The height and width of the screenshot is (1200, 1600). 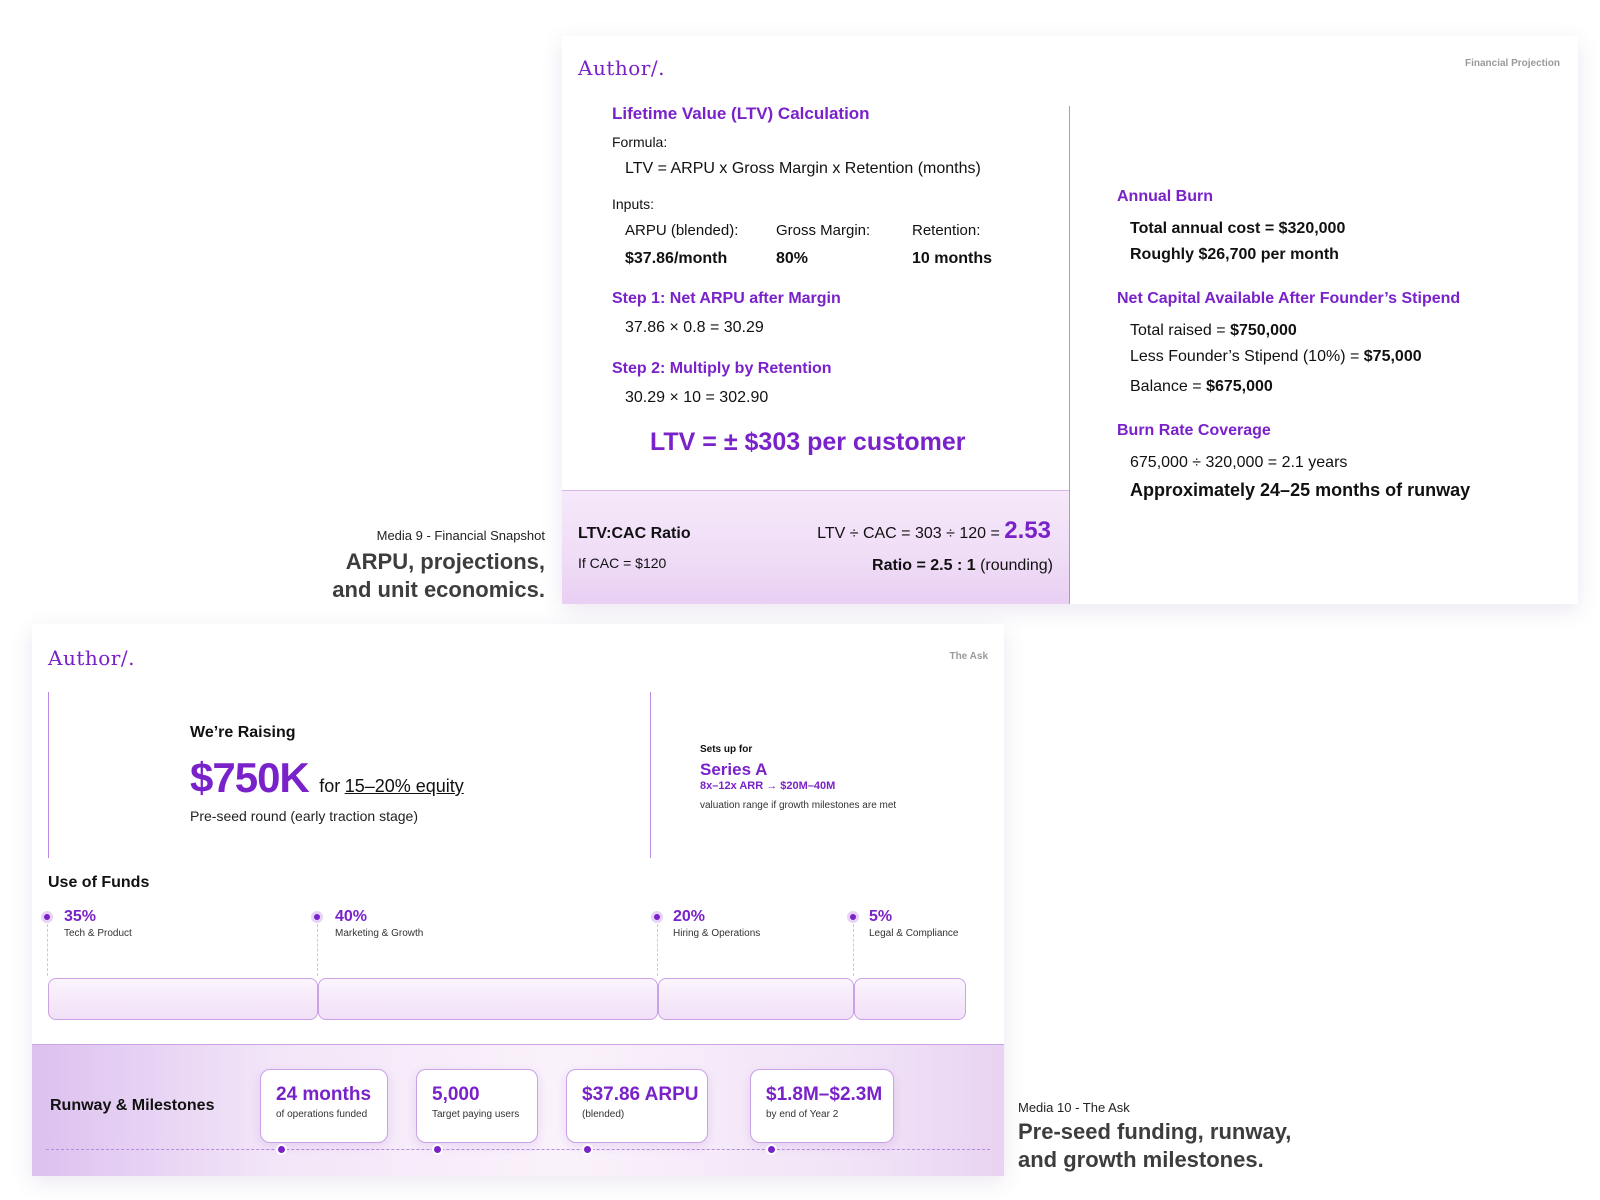 What do you see at coordinates (822, 1106) in the screenshot?
I see `milestone-card-revenue: $1.8M–$2.3M by end of Year 2` at bounding box center [822, 1106].